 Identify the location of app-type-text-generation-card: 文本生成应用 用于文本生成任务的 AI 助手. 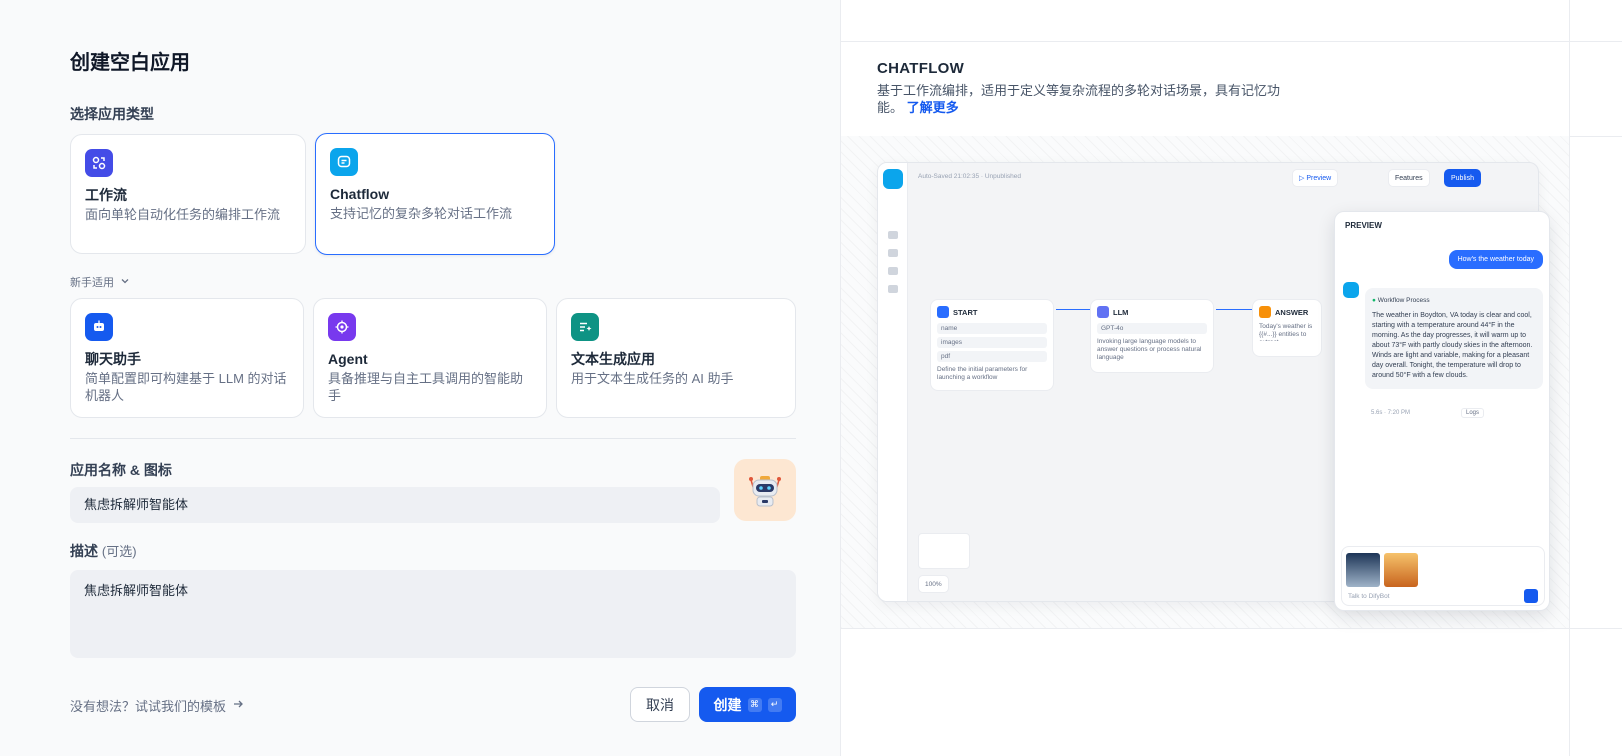
(676, 358).